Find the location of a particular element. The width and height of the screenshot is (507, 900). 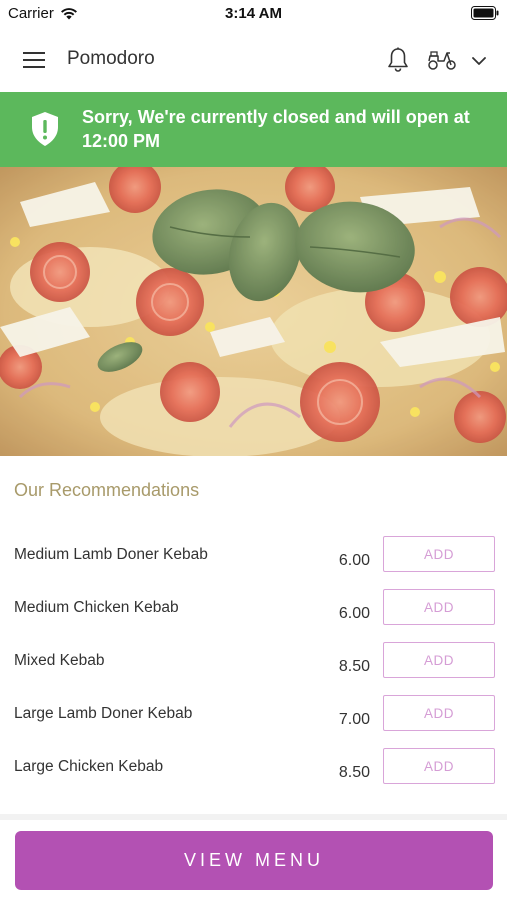

menu-icon is located at coordinates (34, 60).